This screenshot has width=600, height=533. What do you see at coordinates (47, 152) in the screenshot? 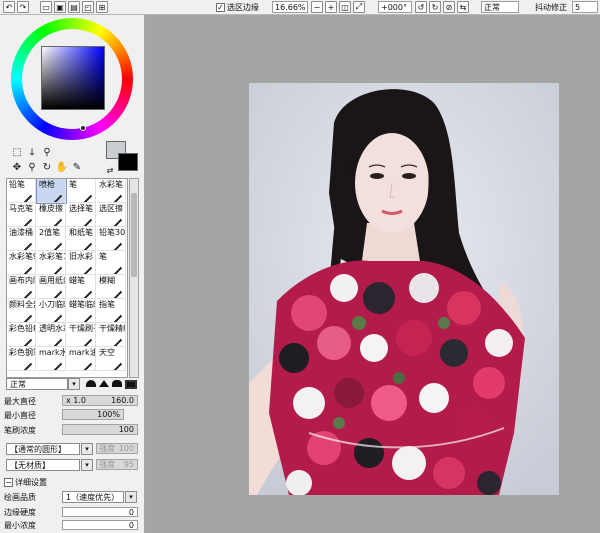
I see `magic-wand-icon: ⚲` at bounding box center [47, 152].